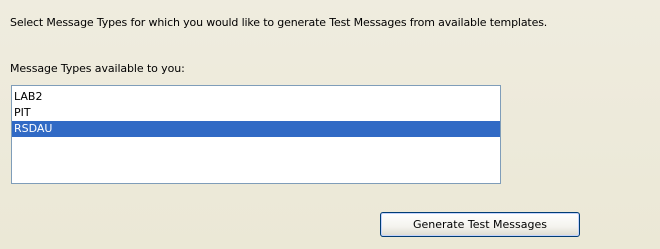 This screenshot has width=660, height=249. I want to click on list-item-pit: PIT, so click(256, 113).